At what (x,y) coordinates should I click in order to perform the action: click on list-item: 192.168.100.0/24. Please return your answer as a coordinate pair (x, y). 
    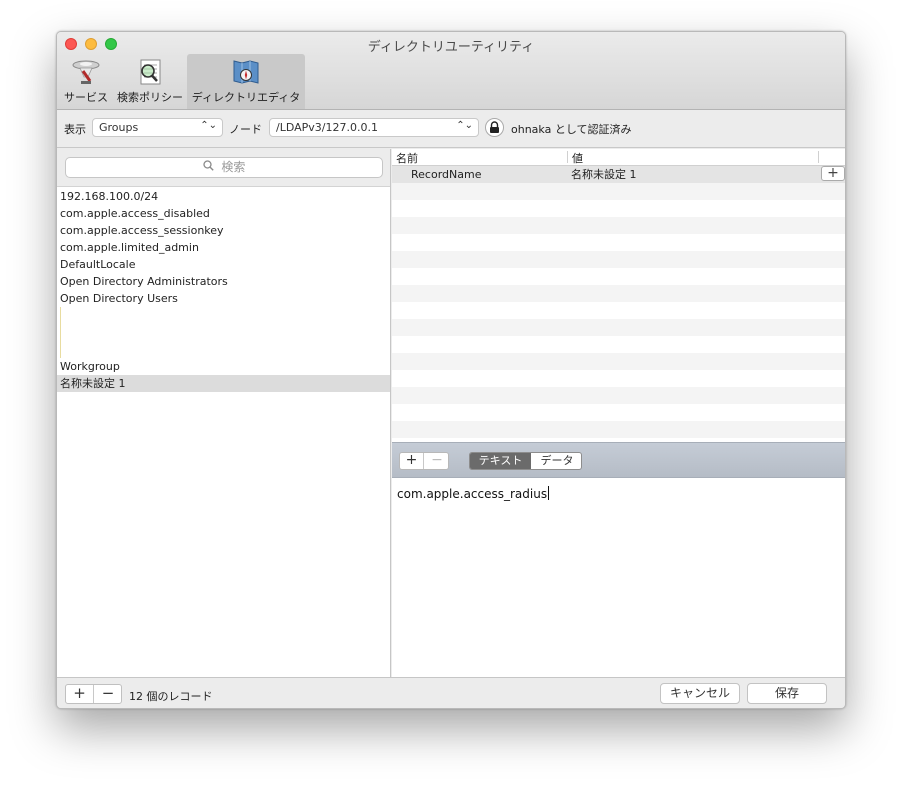
    Looking at the image, I should click on (223, 196).